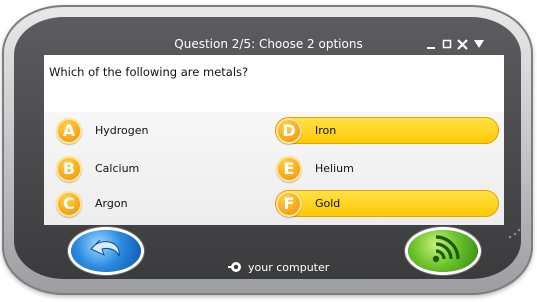 This screenshot has height=302, width=537. What do you see at coordinates (165, 203) in the screenshot?
I see `option-c: C Argon` at bounding box center [165, 203].